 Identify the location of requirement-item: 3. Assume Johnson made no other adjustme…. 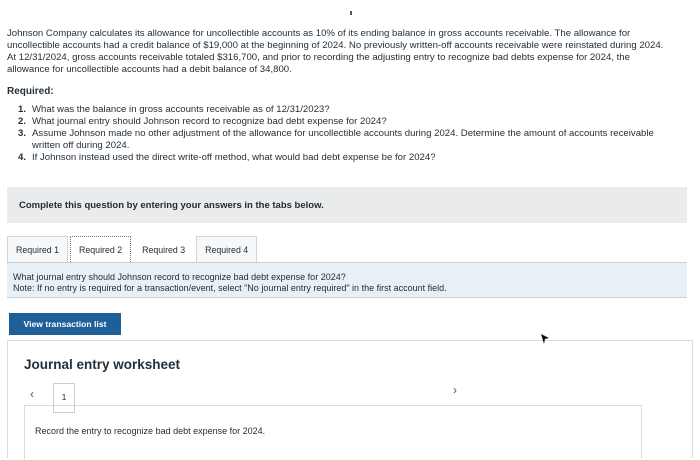
(338, 140).